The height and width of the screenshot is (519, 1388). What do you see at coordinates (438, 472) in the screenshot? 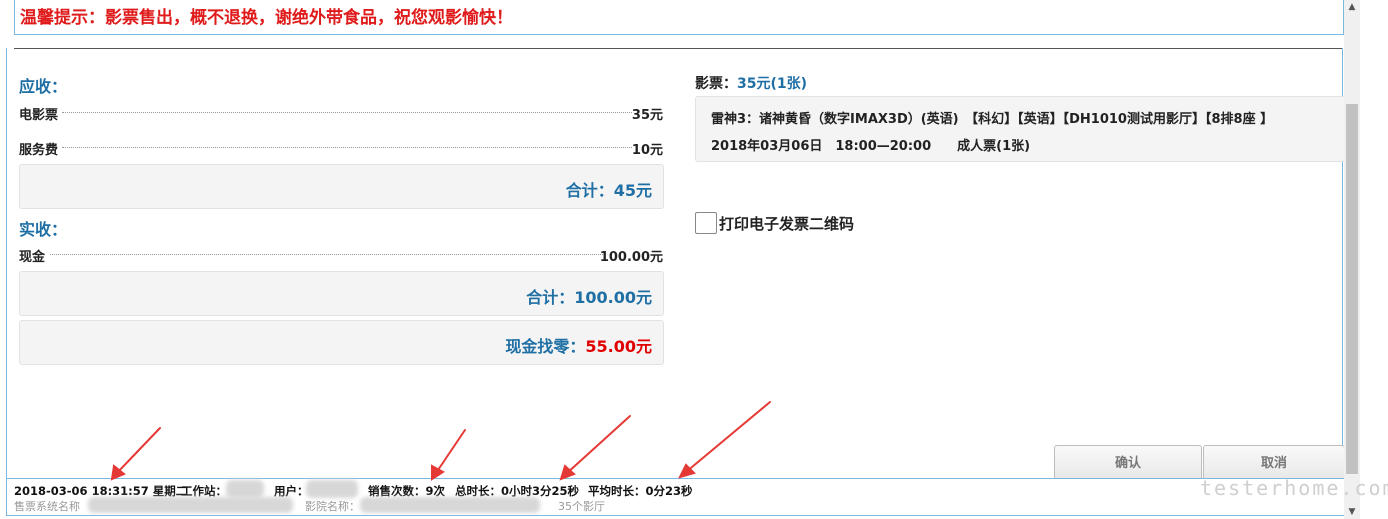
I see `arrow-head-icon` at bounding box center [438, 472].